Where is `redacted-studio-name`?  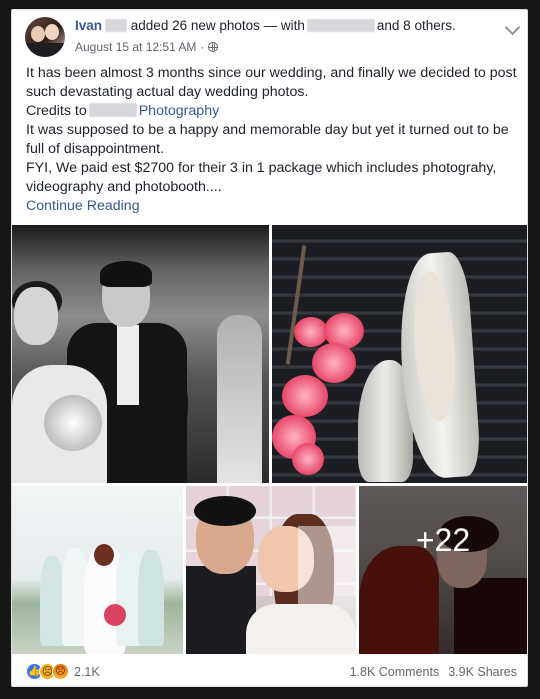 redacted-studio-name is located at coordinates (112, 110).